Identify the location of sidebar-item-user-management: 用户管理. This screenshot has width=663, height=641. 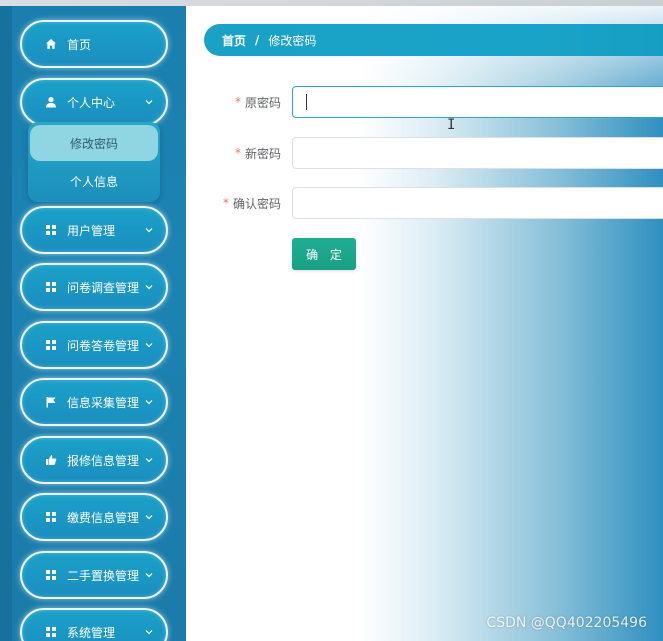
(94, 230).